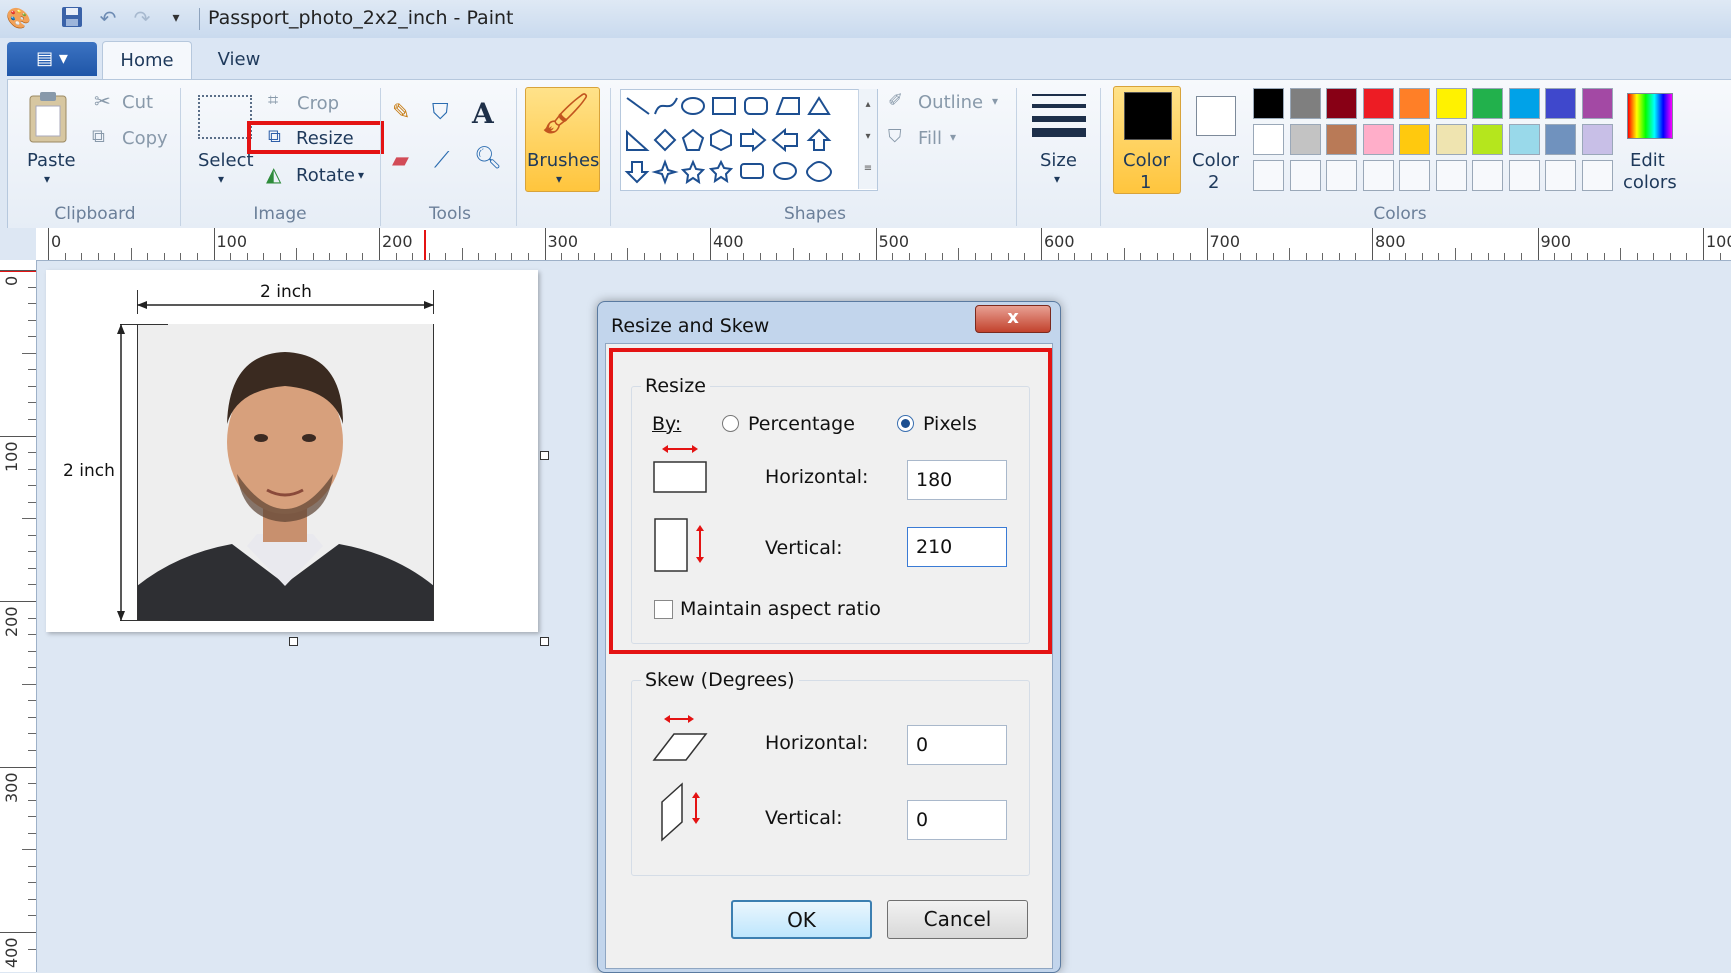 This screenshot has width=1731, height=973. I want to click on color2-swatch, so click(1216, 116).